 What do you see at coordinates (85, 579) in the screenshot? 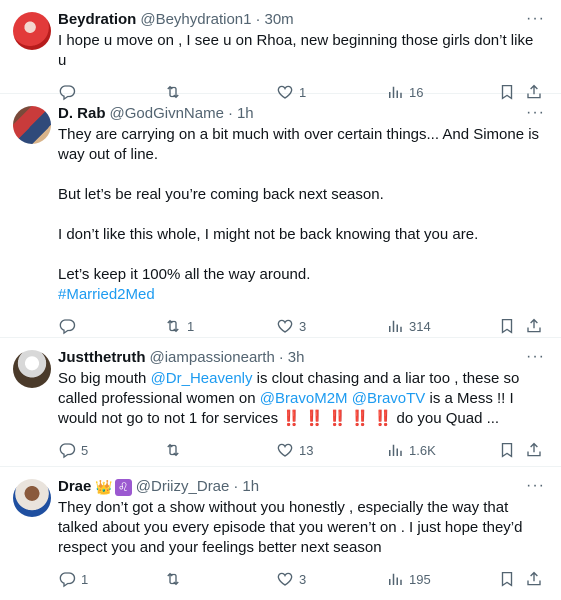
I see `reply-count: 1` at bounding box center [85, 579].